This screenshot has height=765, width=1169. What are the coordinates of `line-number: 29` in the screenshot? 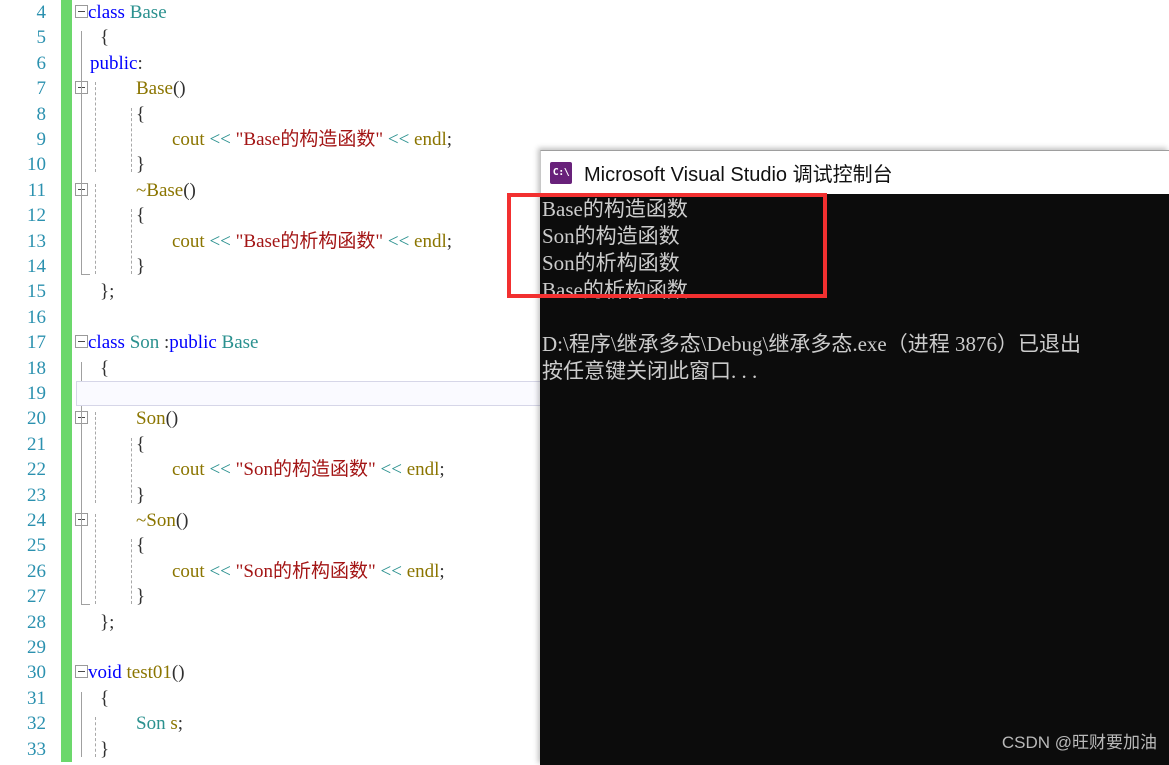 It's located at (36, 647).